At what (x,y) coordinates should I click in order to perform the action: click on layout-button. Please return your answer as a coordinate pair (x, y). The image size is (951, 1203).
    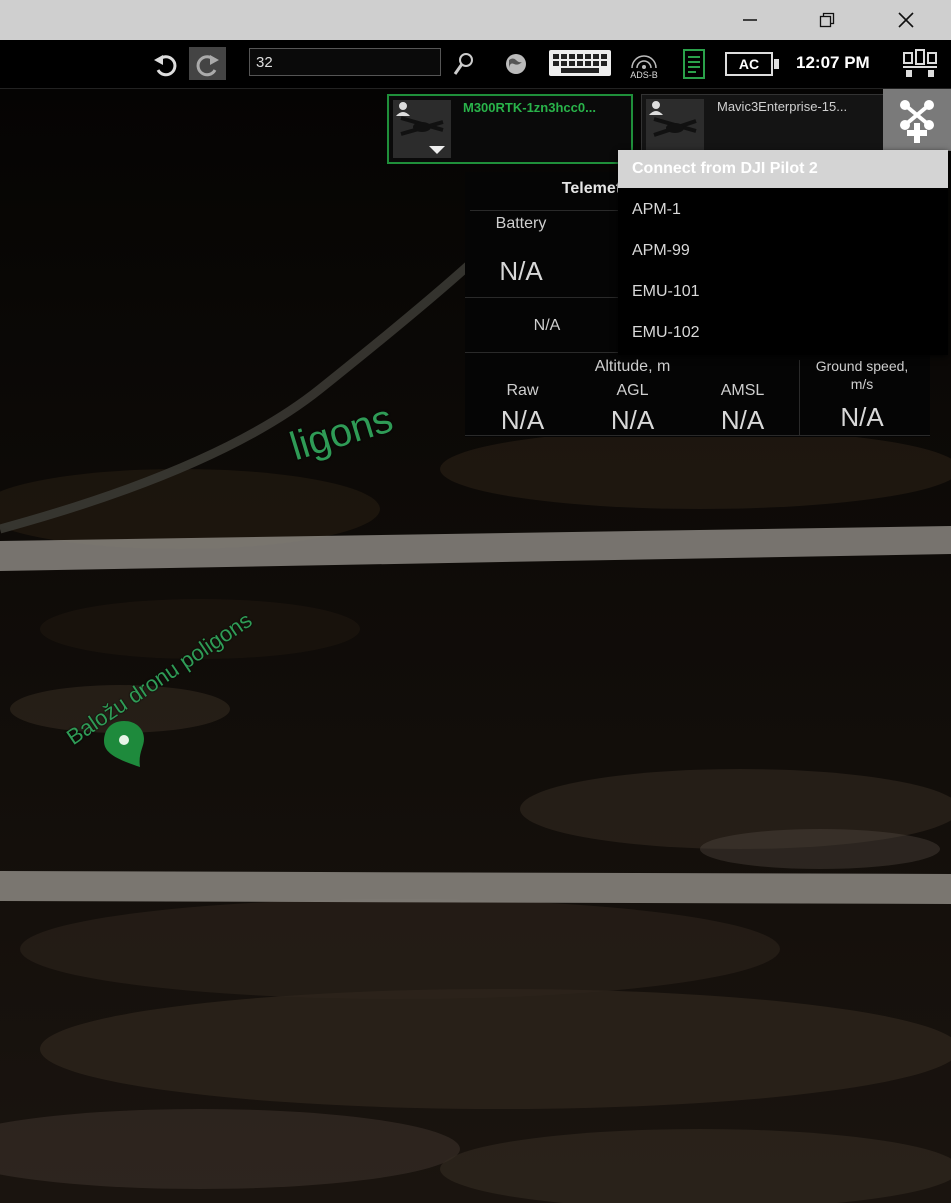
    Looking at the image, I should click on (920, 64).